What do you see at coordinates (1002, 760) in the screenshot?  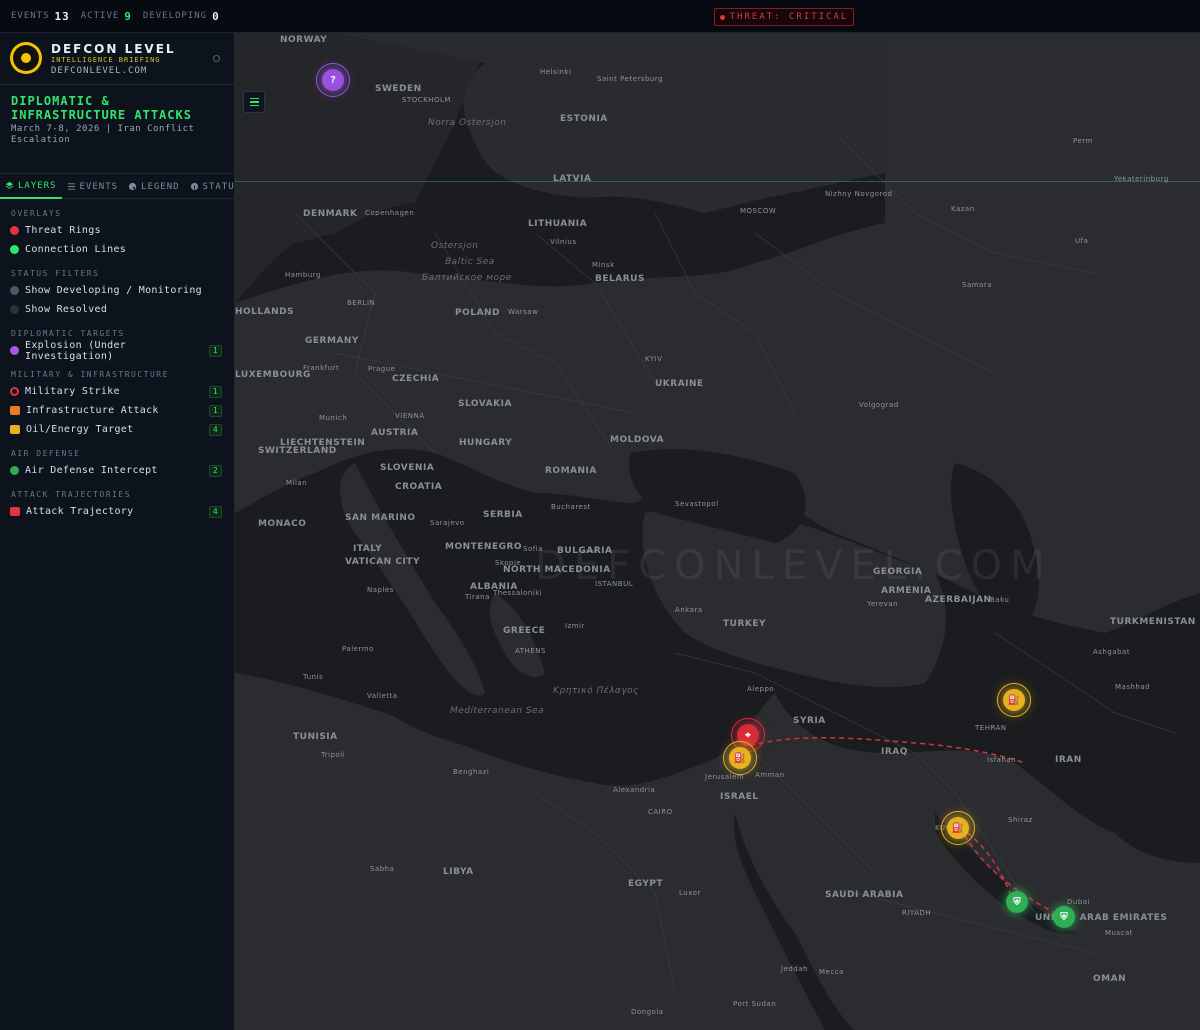 I see `city-isfahan: Isfahan` at bounding box center [1002, 760].